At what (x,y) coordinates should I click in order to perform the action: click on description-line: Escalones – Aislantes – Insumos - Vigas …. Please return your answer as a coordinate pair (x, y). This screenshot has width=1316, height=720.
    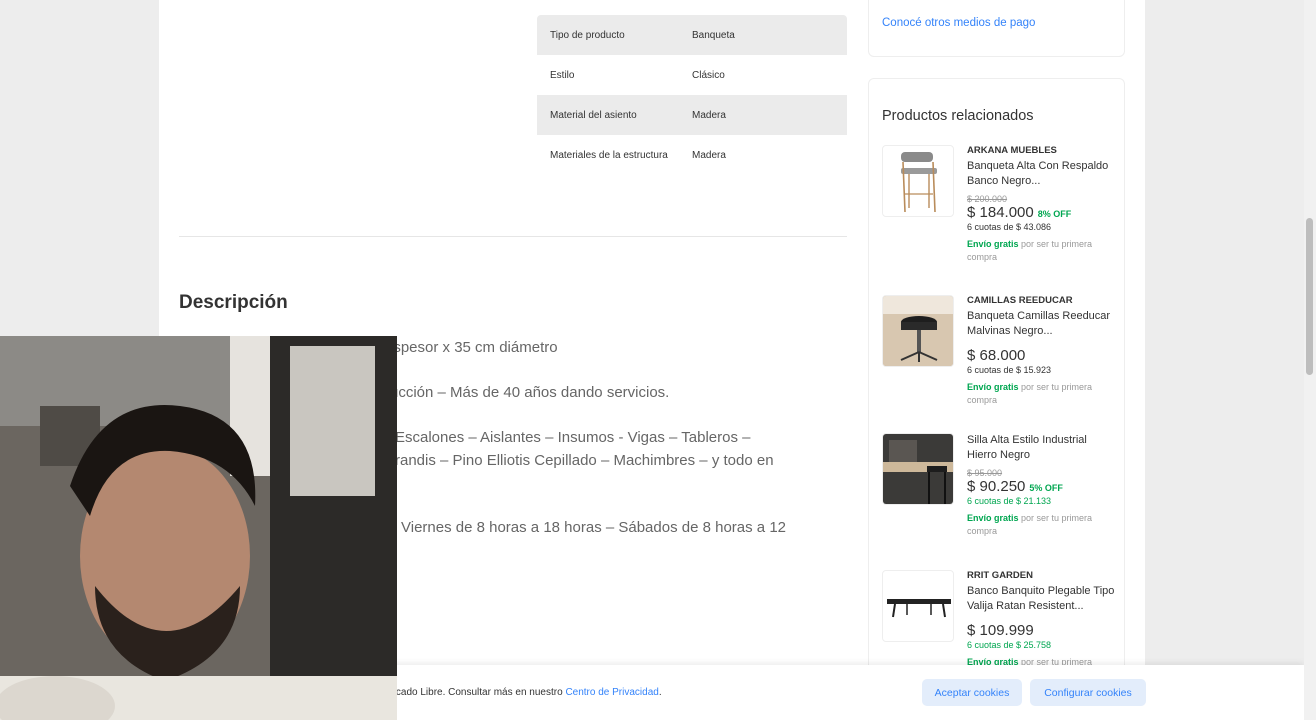
    Looking at the image, I should click on (573, 437).